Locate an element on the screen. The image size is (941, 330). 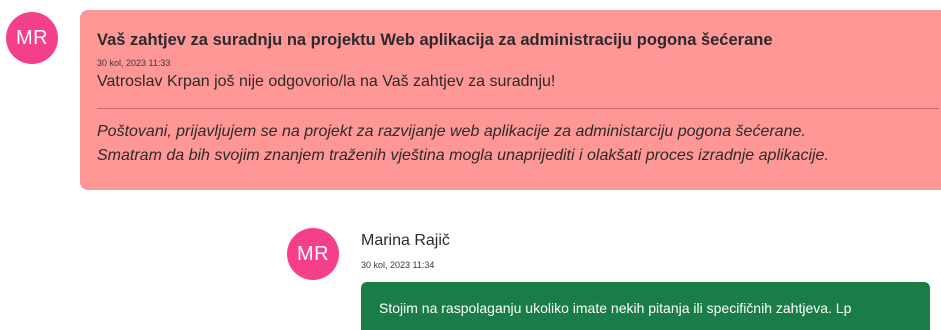
request-timestamp: 30 kol, 2023 11:33 is located at coordinates (134, 63).